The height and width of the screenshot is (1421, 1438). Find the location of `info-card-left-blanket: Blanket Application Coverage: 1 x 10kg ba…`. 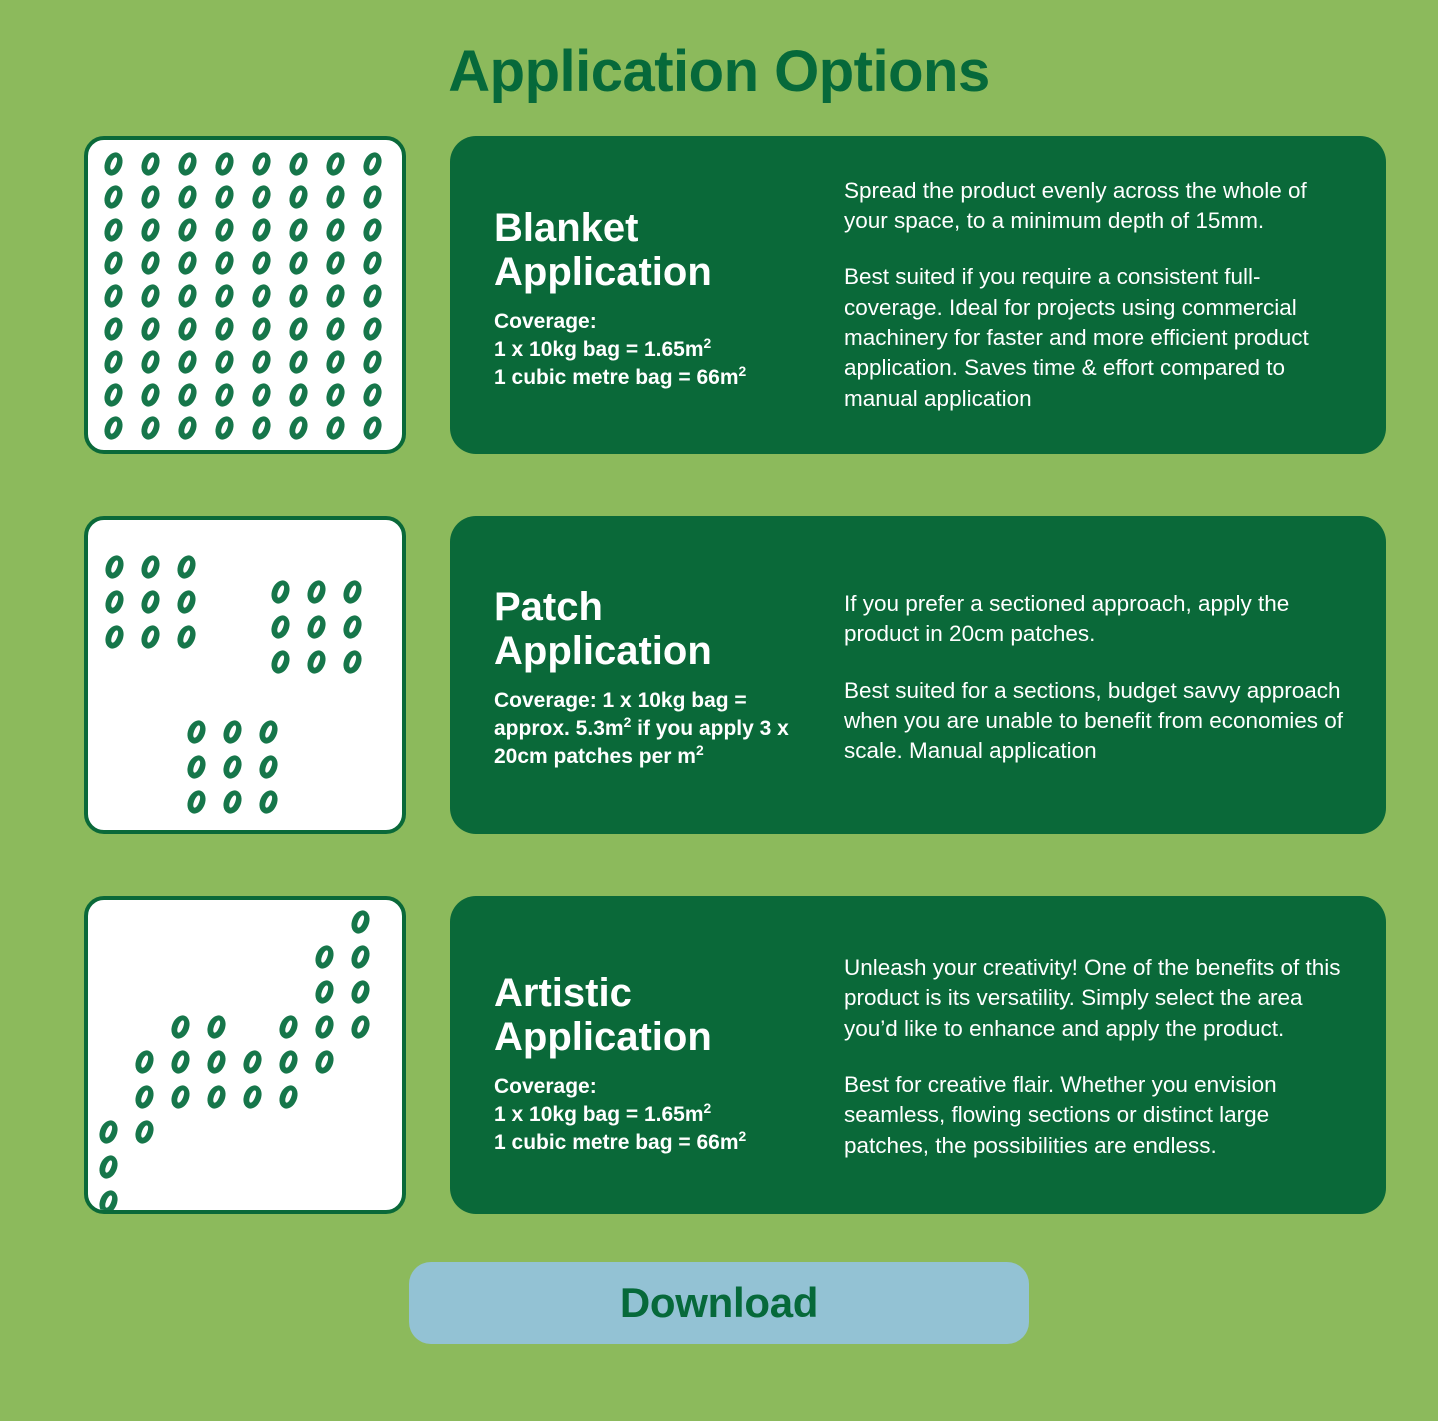

info-card-left-blanket: Blanket Application Coverage: 1 x 10kg ba… is located at coordinates (667, 295).